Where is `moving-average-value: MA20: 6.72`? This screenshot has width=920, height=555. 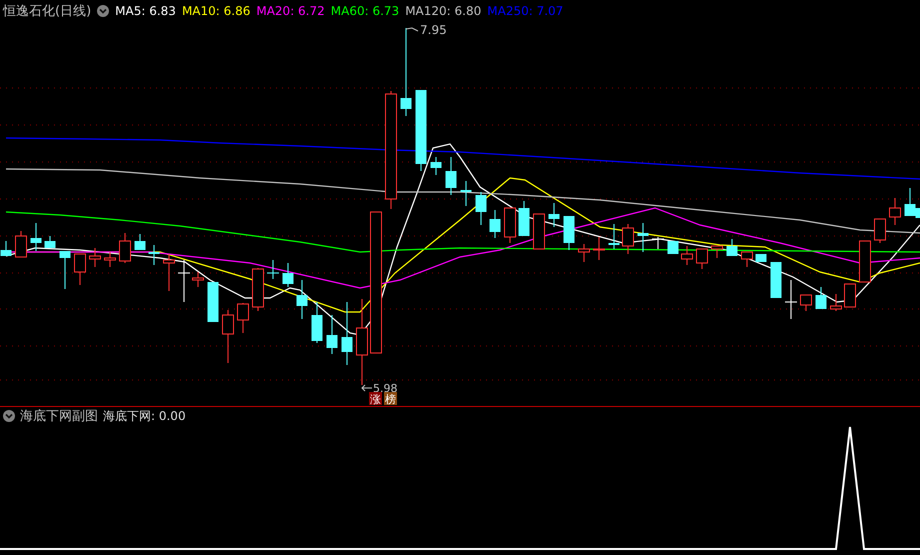 moving-average-value: MA20: 6.72 is located at coordinates (290, 11).